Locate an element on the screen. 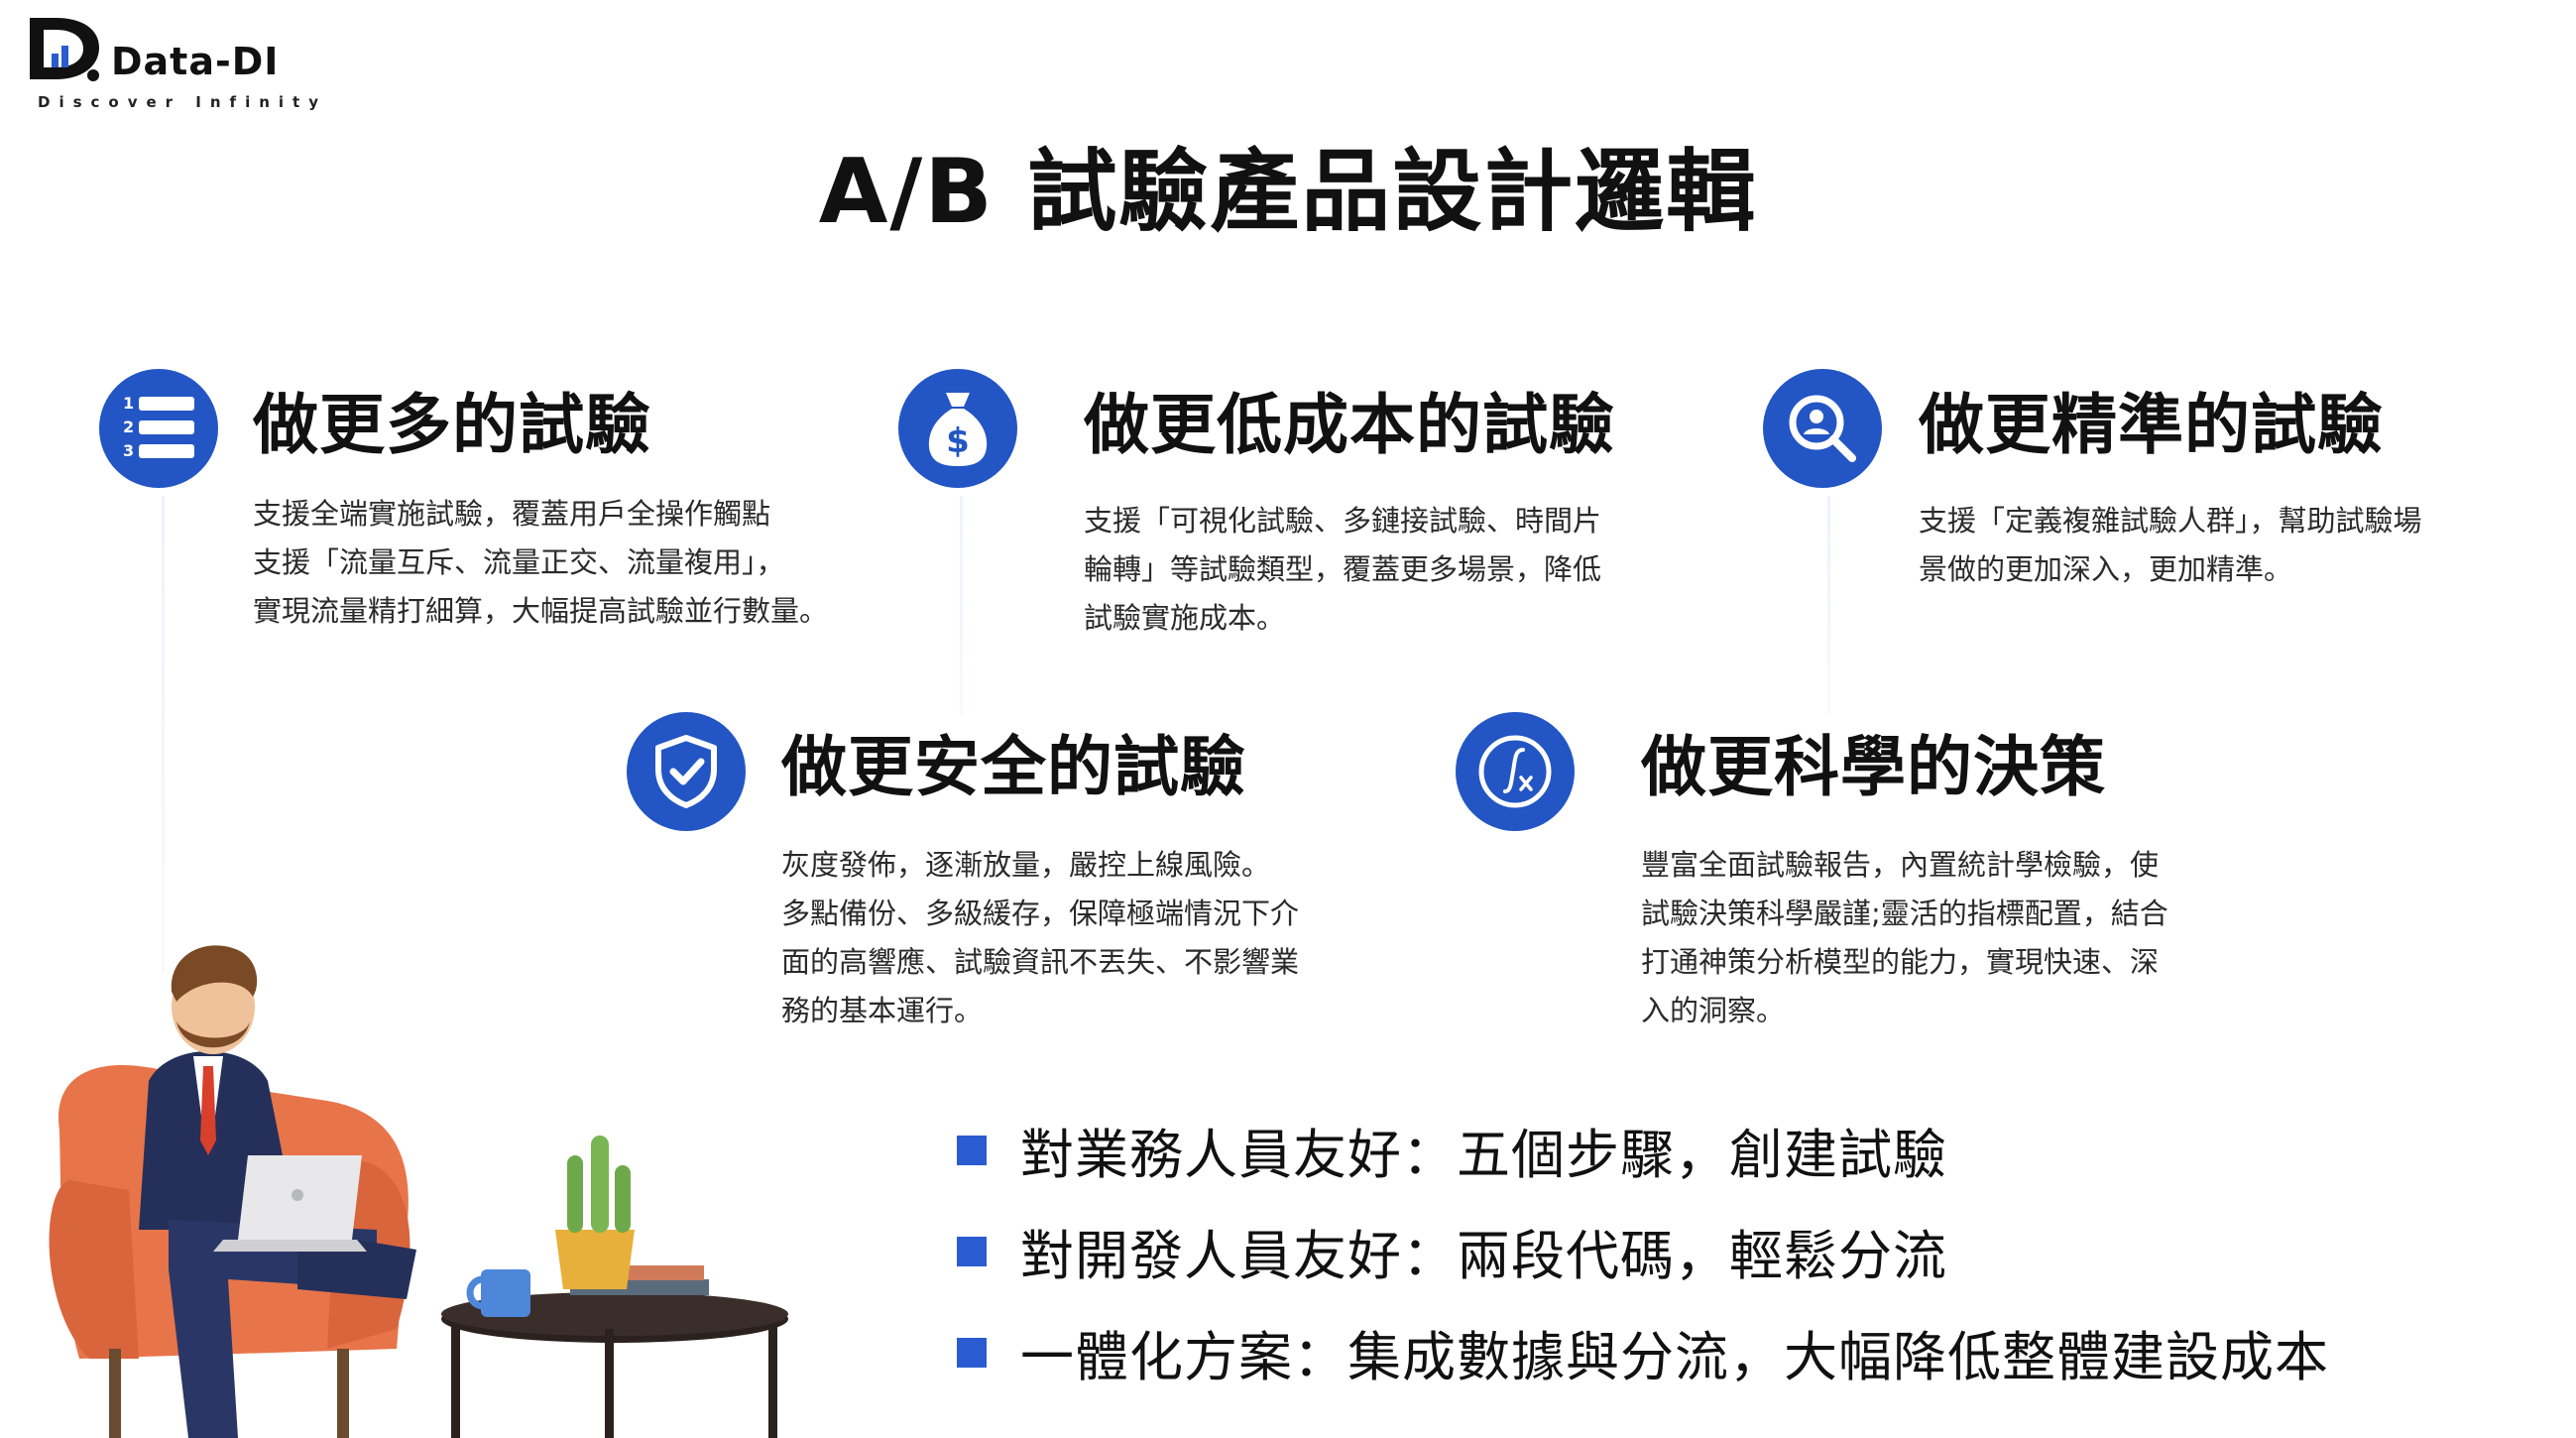 The height and width of the screenshot is (1438, 2576). numbered-list-icon: 1 2 3 is located at coordinates (158, 428).